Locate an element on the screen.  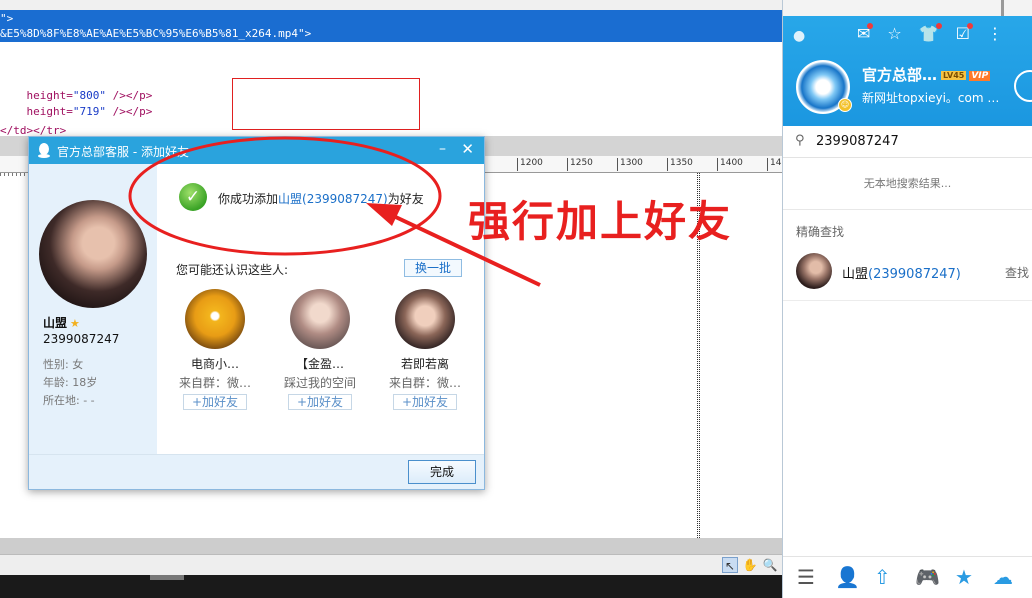
level-badge: LV45 is located at coordinates (954, 75).